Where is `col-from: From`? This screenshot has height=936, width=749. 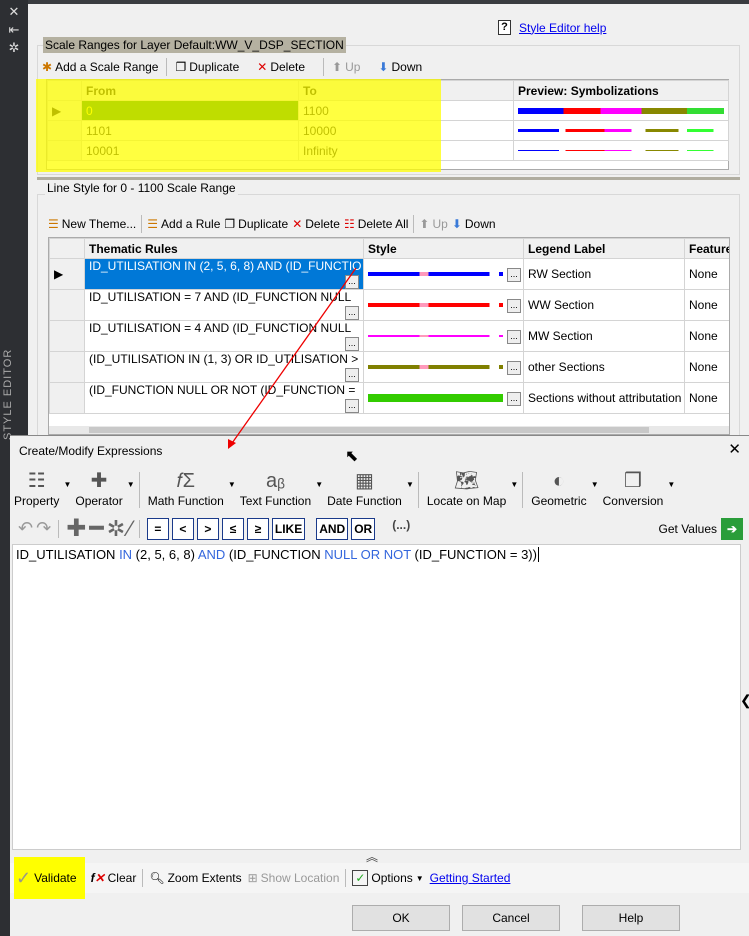 col-from: From is located at coordinates (190, 90).